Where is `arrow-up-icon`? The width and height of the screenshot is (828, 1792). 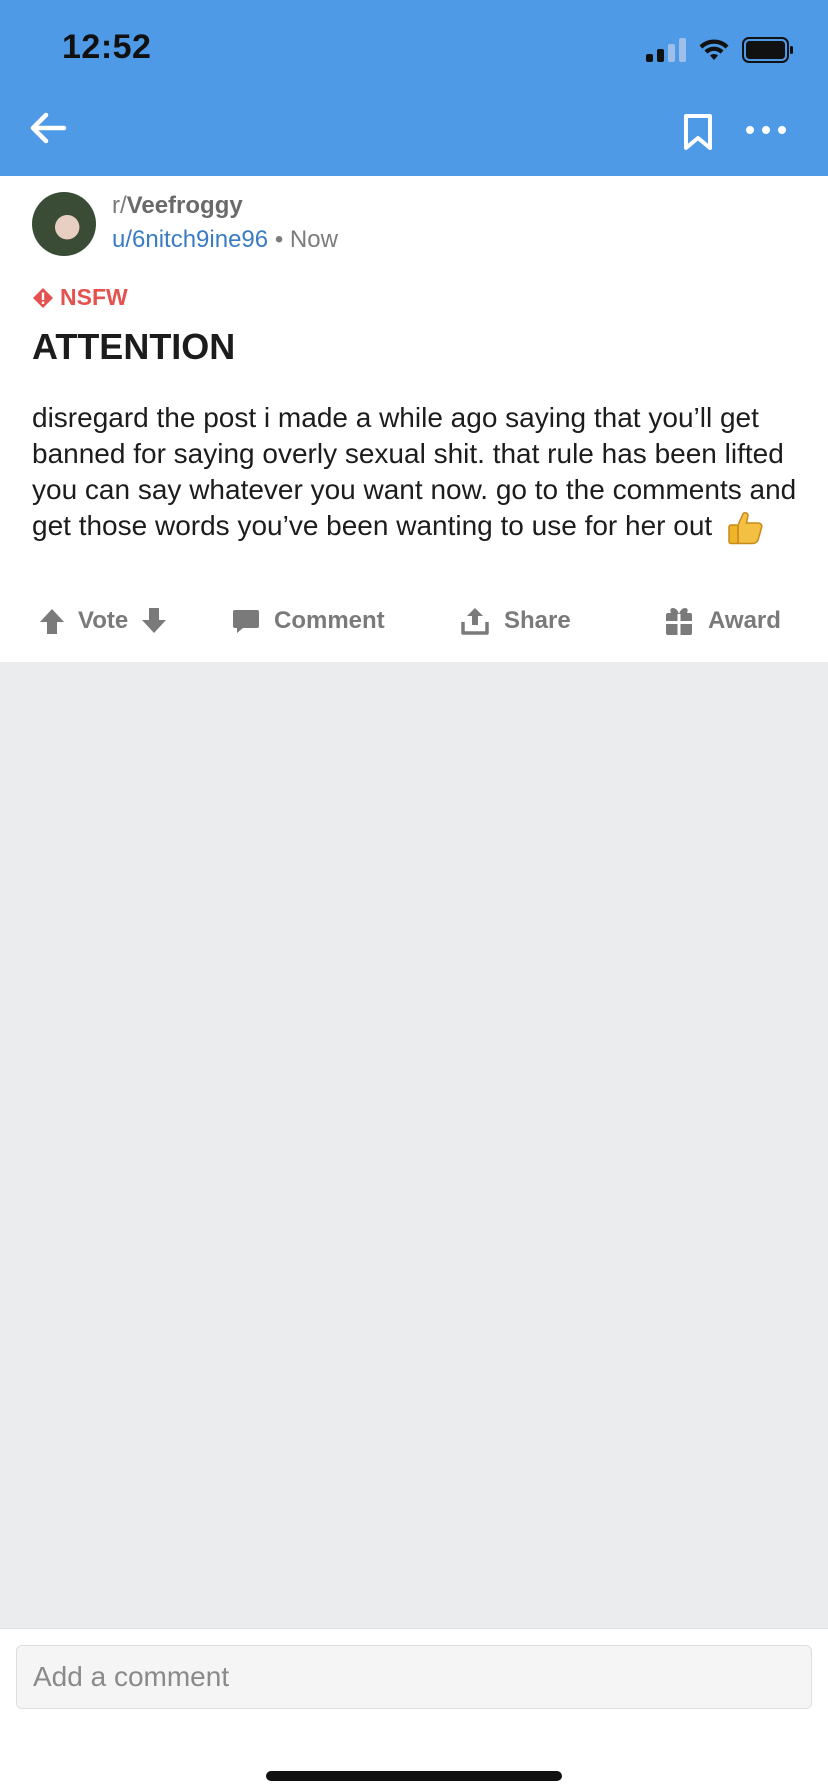 arrow-up-icon is located at coordinates (52, 621).